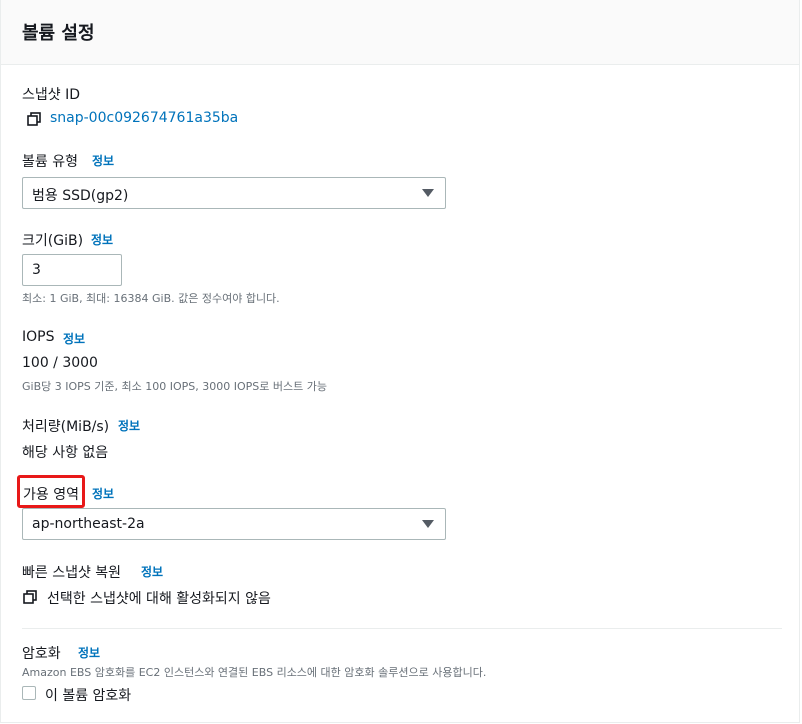  Describe the element at coordinates (89, 652) in the screenshot. I see `encryption-info-link: 정보` at that location.